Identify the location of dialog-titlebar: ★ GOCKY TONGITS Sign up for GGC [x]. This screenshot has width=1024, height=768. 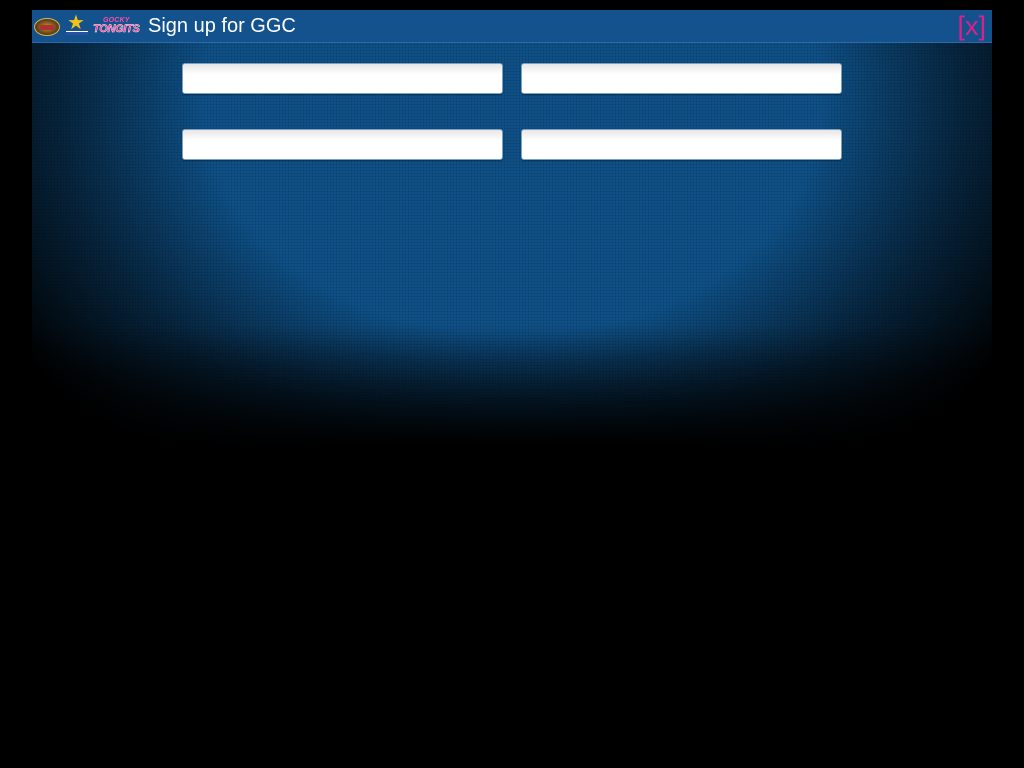
(512, 26).